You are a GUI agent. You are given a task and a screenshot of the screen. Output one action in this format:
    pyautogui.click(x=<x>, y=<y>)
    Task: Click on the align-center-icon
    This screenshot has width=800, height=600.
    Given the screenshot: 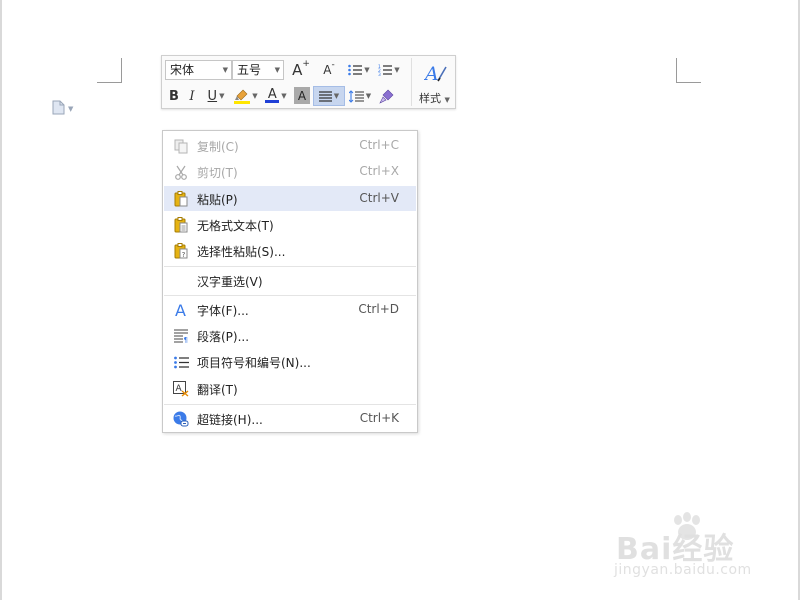 What is the action you would take?
    pyautogui.click(x=325, y=96)
    